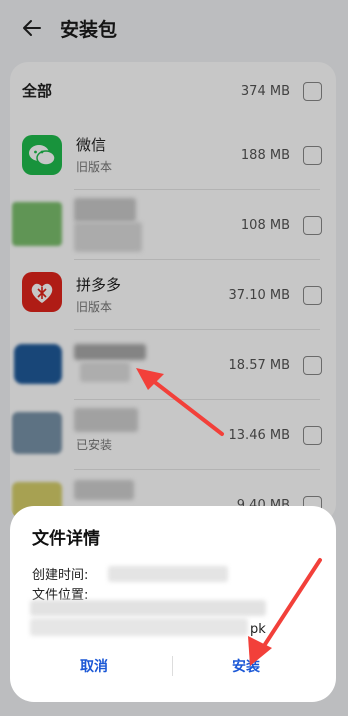 The height and width of the screenshot is (716, 348). What do you see at coordinates (246, 666) in the screenshot?
I see `install-button: 安装` at bounding box center [246, 666].